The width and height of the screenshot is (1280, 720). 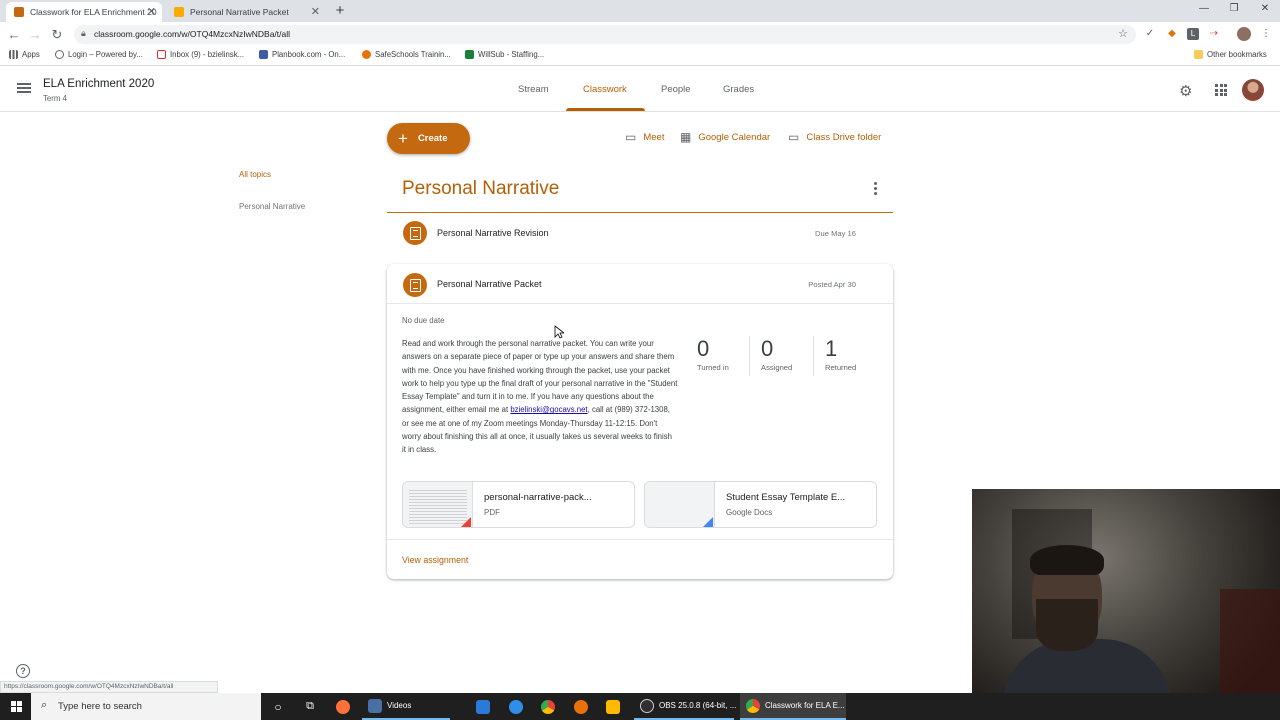 What do you see at coordinates (533, 89) in the screenshot?
I see `tab-stream: Stream` at bounding box center [533, 89].